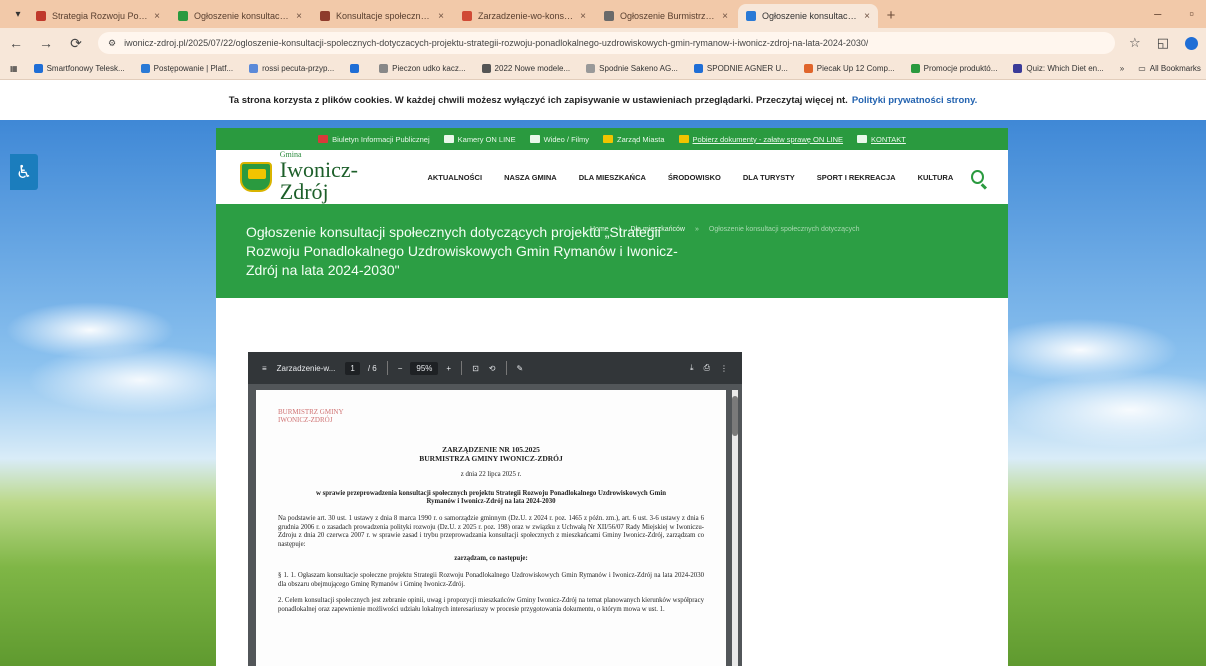 The height and width of the screenshot is (666, 1206). I want to click on browser-tab: Zarzadzenie-wo-konsultacji.pdf ×, so click(524, 16).